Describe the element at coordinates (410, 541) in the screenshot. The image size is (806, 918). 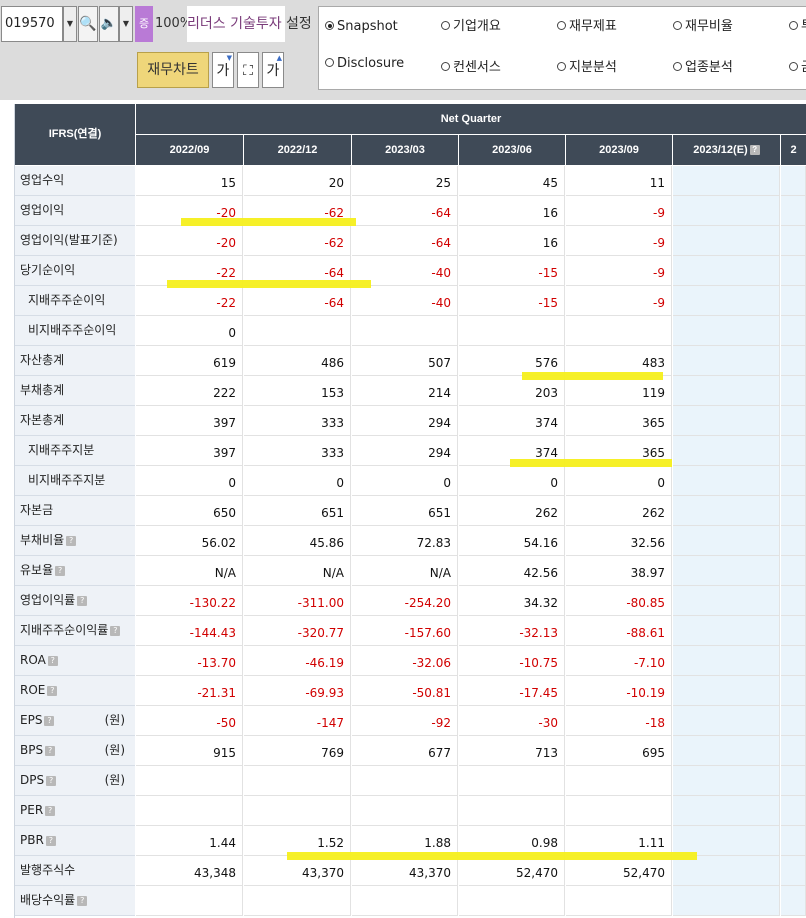
I see `table-row: 부채비율? 56.02 45.86 72.83 54.16 32.56` at that location.